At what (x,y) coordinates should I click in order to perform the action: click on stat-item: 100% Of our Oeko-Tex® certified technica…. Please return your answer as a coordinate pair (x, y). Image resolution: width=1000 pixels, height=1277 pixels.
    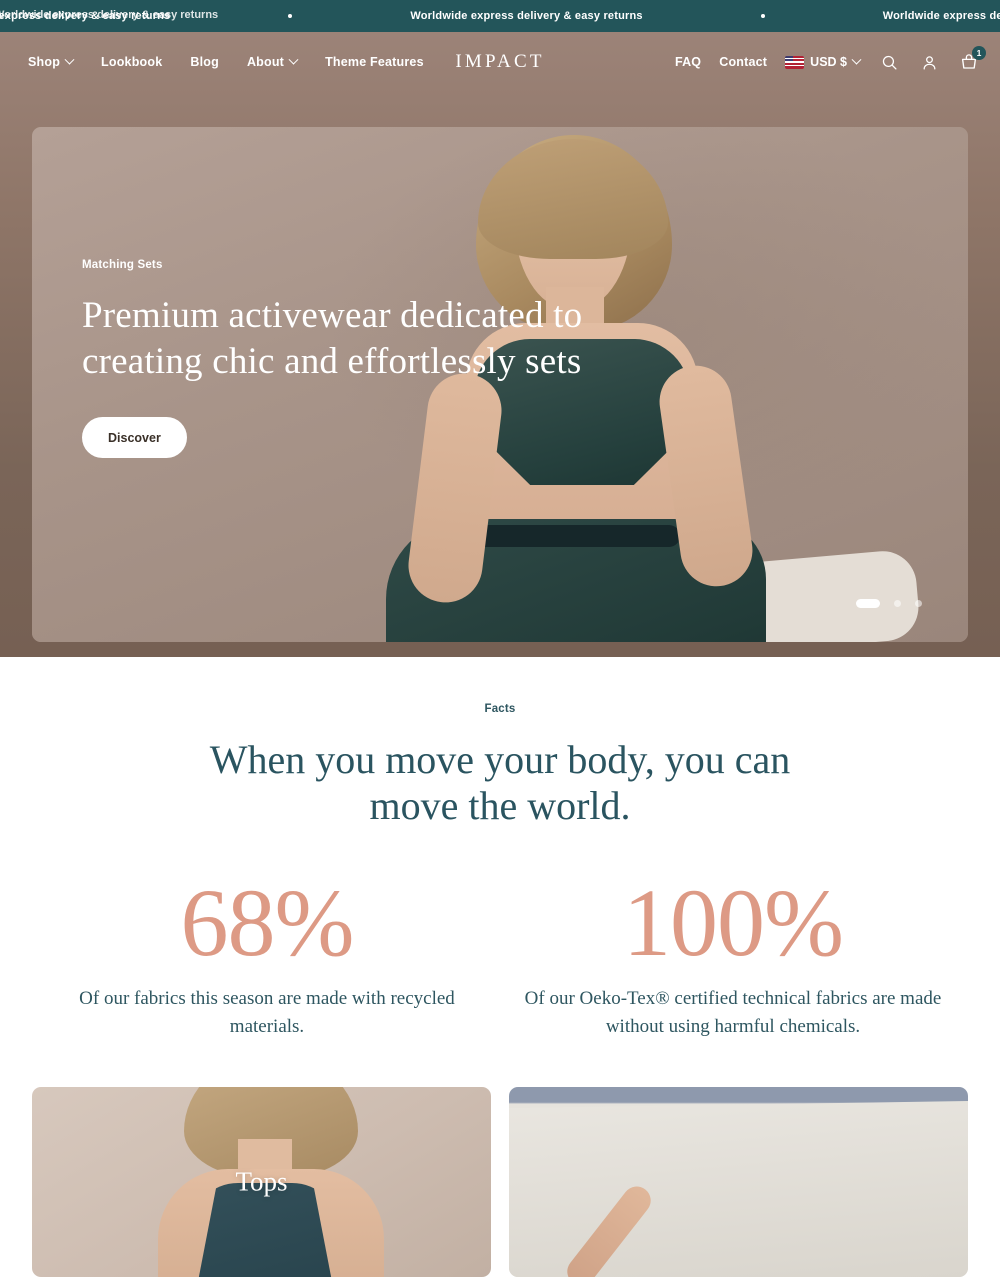
    Looking at the image, I should click on (733, 956).